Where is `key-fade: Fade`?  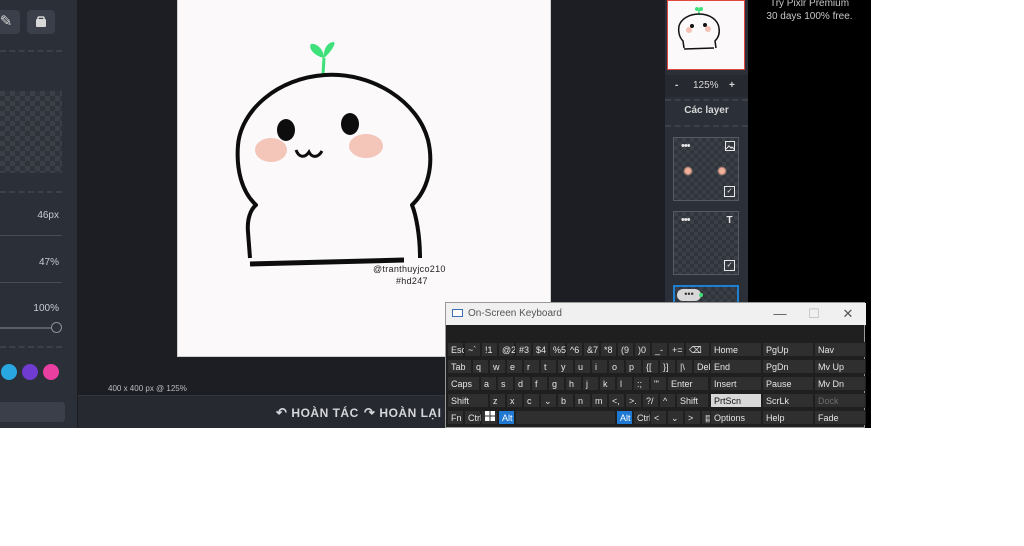
key-fade: Fade is located at coordinates (840, 417).